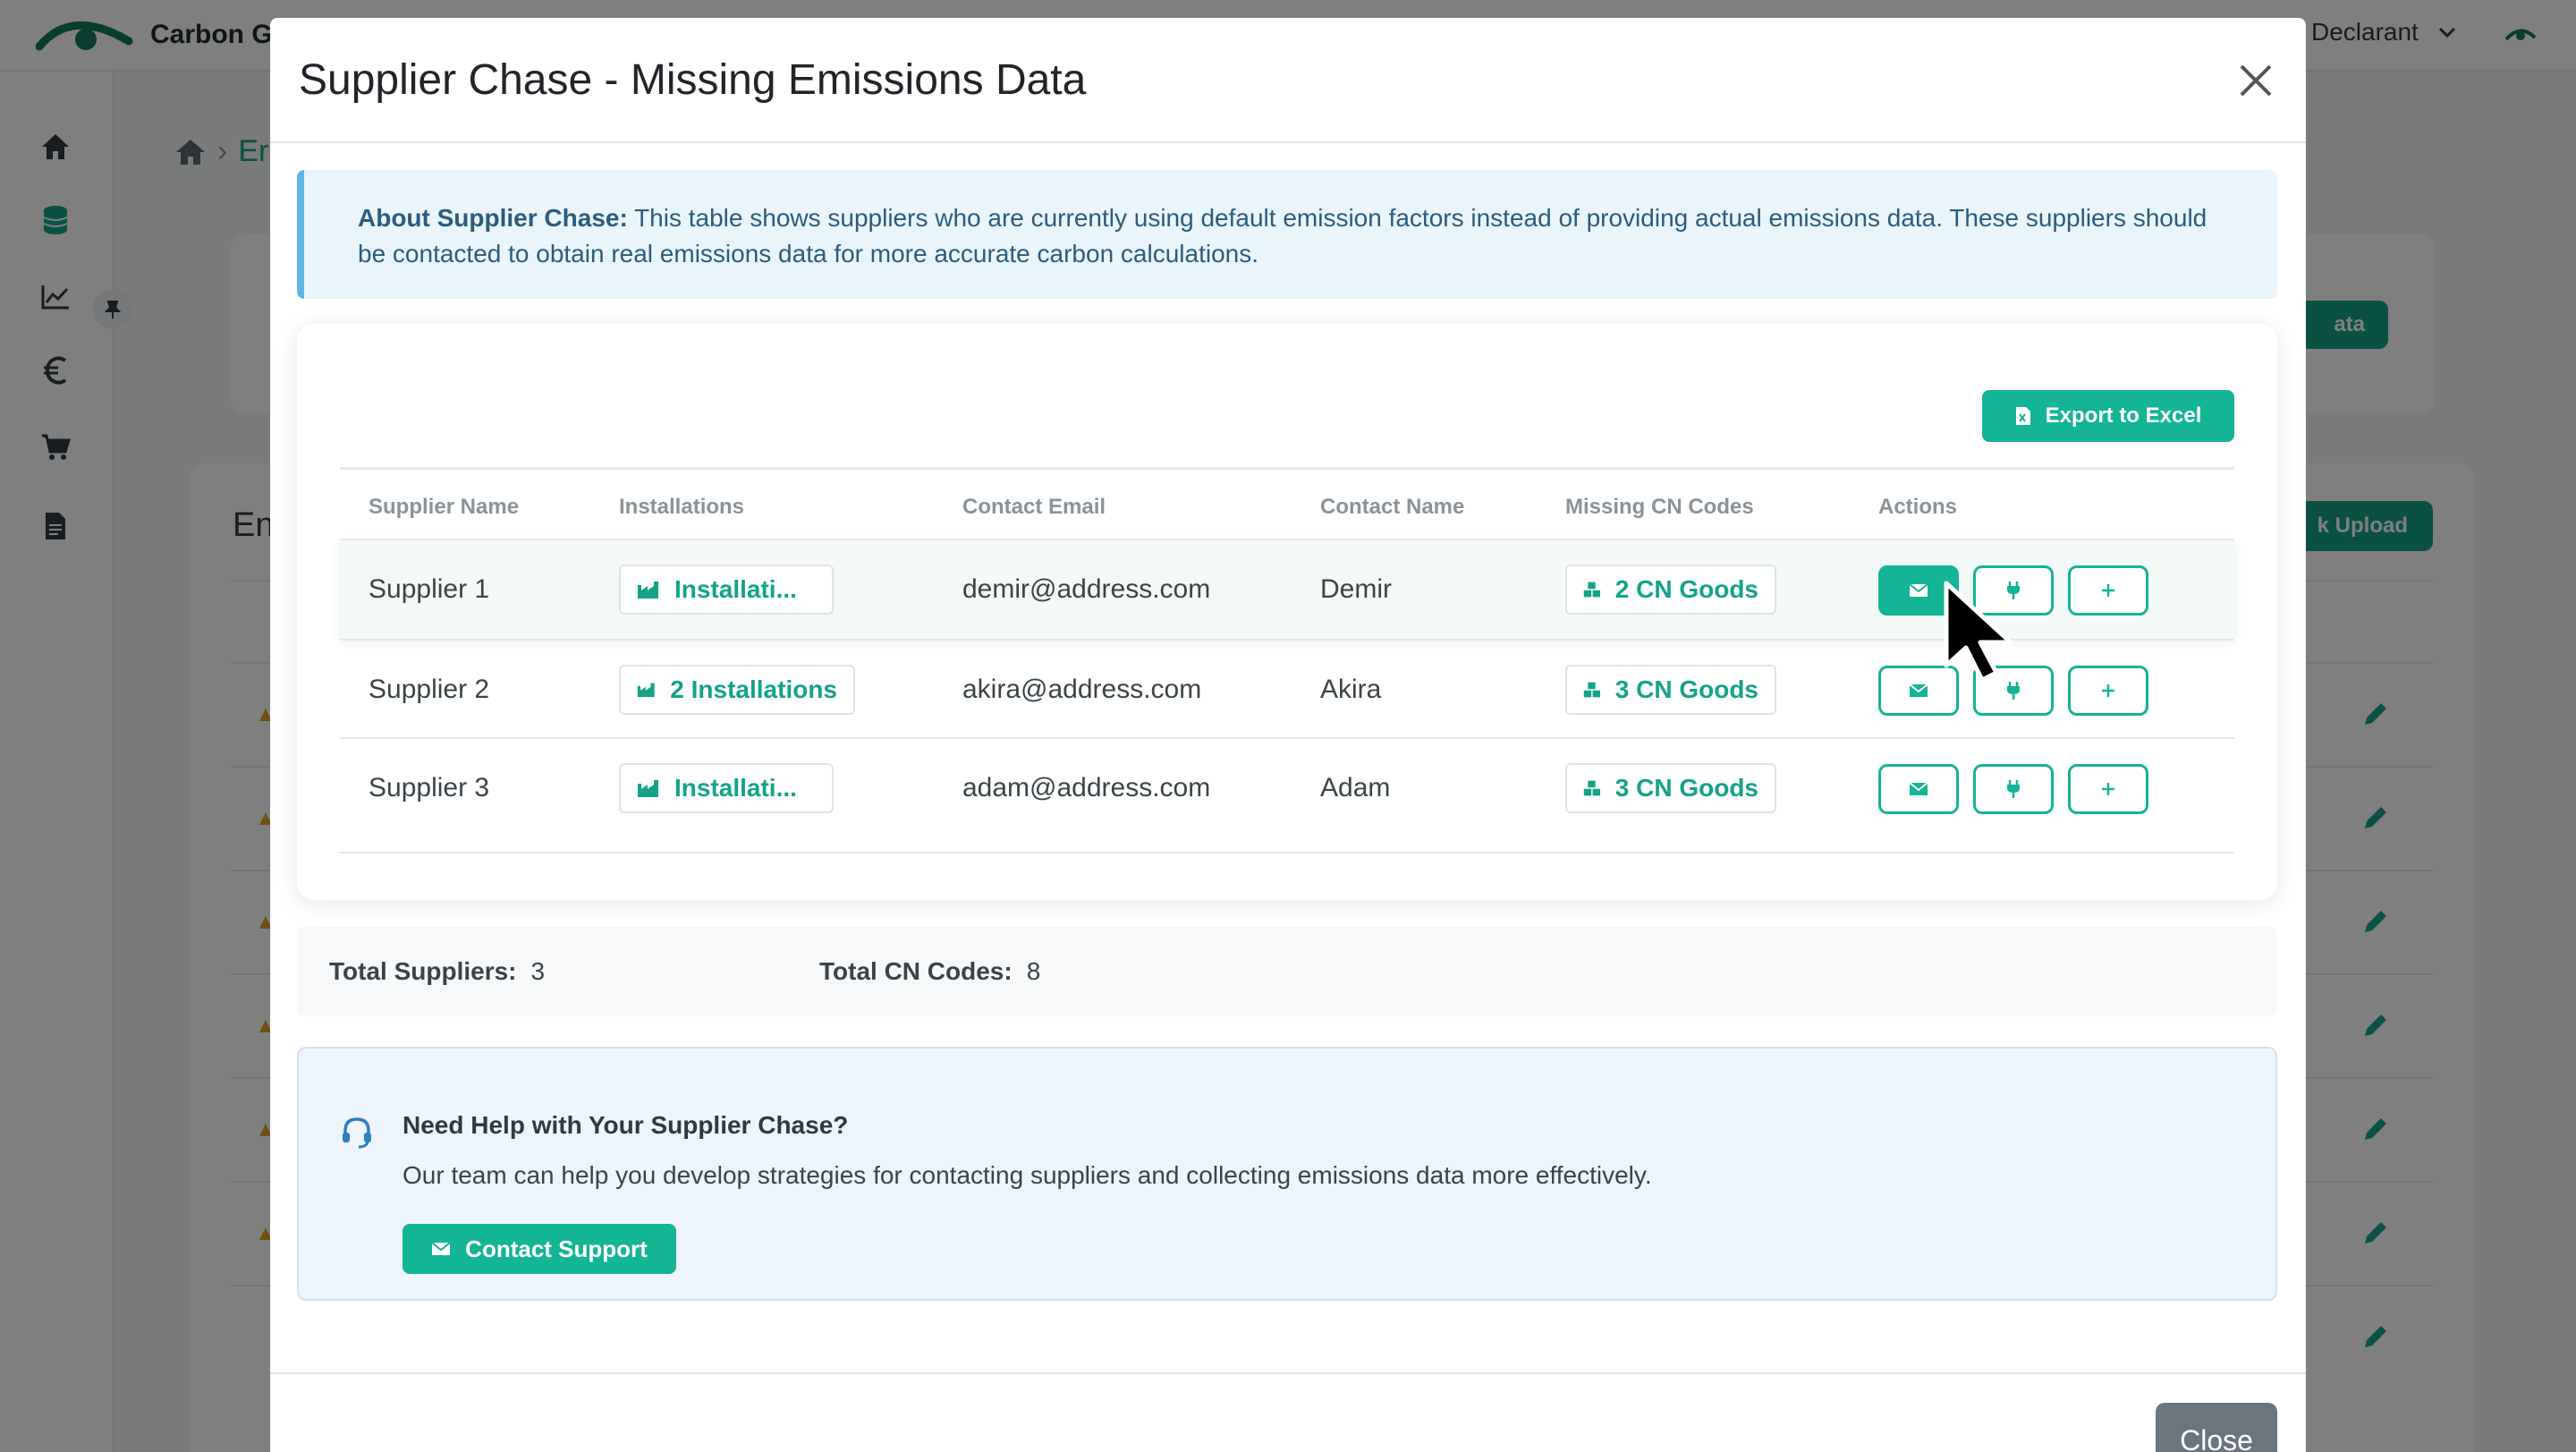 Image resolution: width=2576 pixels, height=1452 pixels. I want to click on column-header: Installations, so click(681, 507).